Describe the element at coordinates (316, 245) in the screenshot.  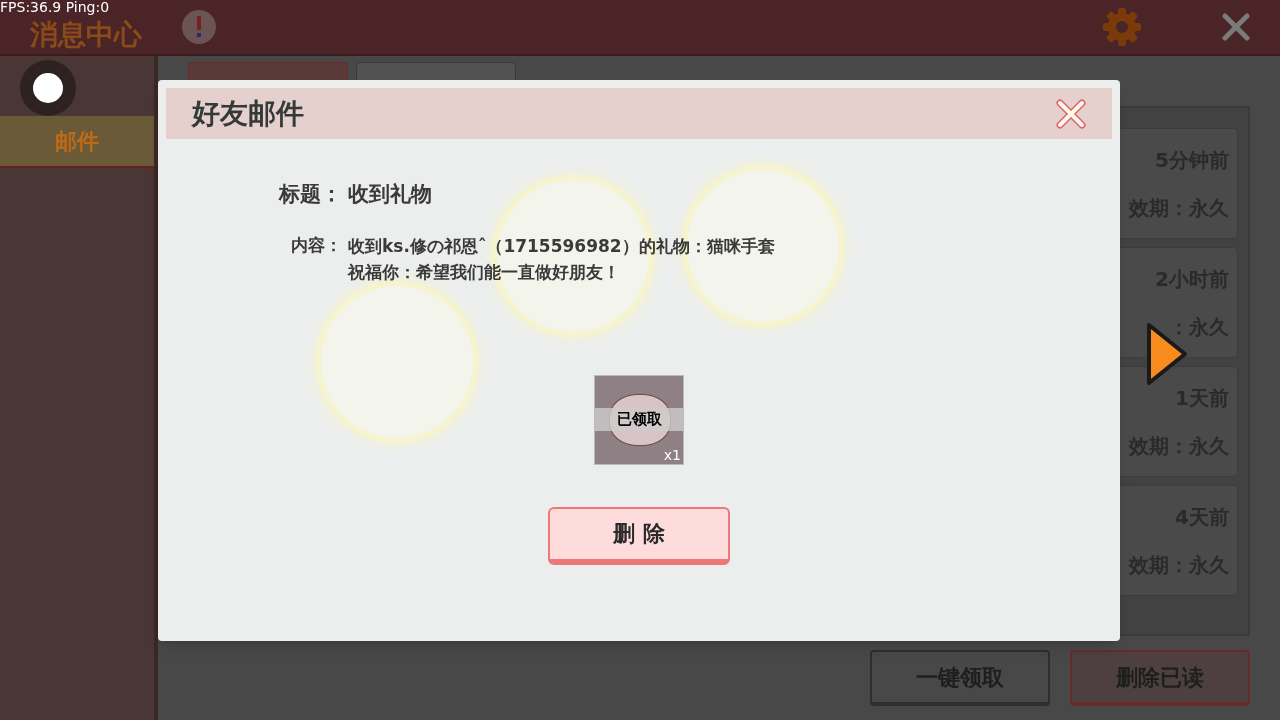
I see `content-label: 内容：` at that location.